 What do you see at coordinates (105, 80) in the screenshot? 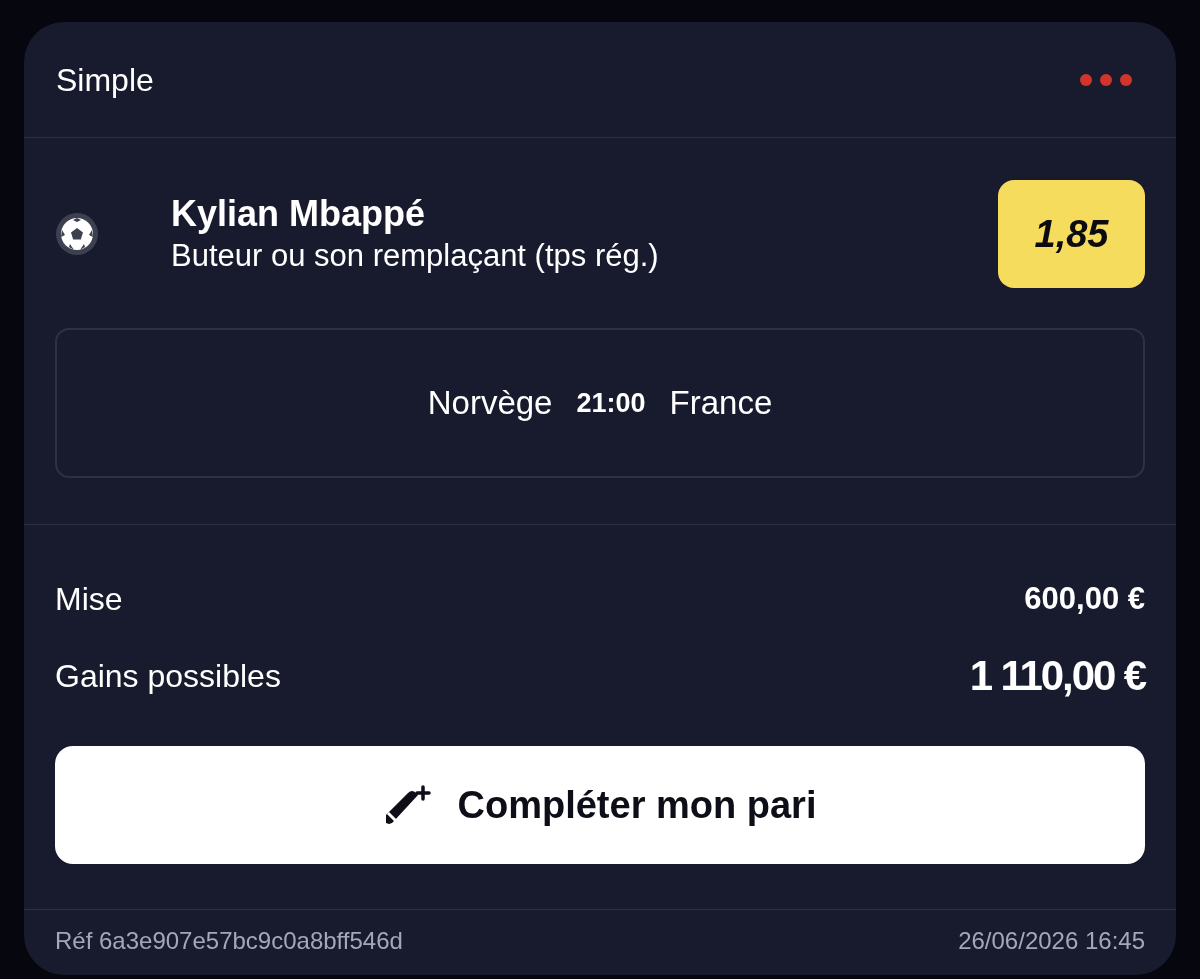
I see `bet-type-title: Simple` at bounding box center [105, 80].